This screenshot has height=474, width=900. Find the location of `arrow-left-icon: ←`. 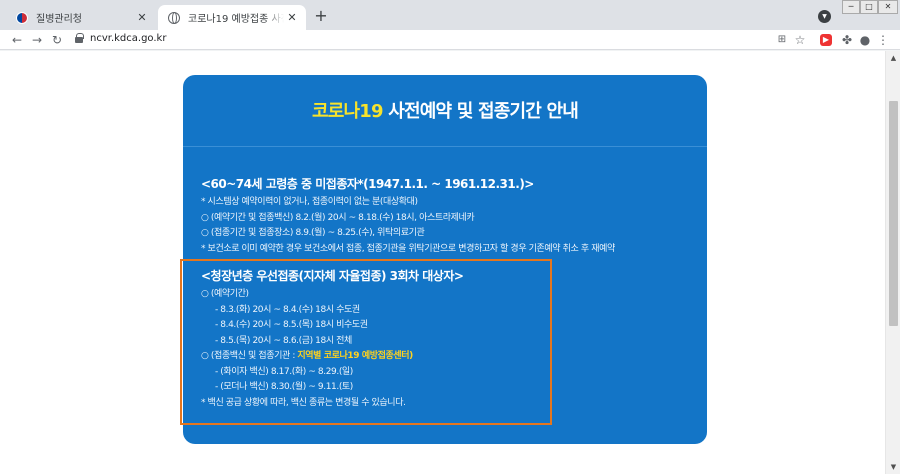

arrow-left-icon: ← is located at coordinates (17, 40).